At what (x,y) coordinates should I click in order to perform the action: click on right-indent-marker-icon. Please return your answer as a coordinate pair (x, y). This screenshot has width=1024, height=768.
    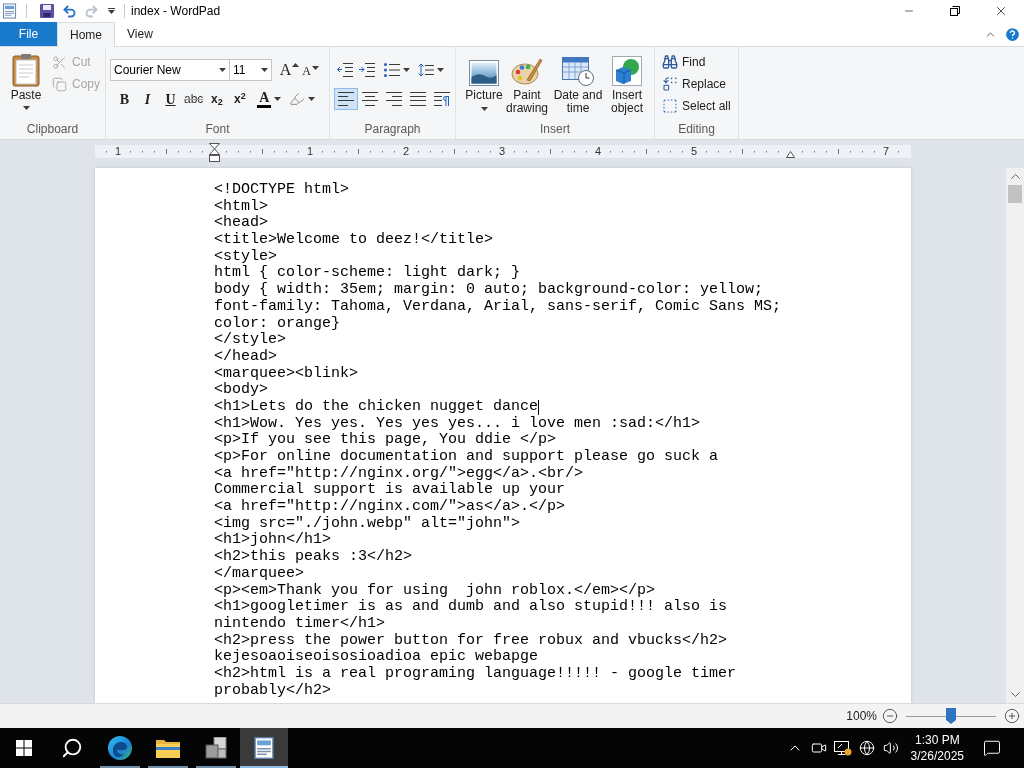
    Looking at the image, I should click on (790, 154).